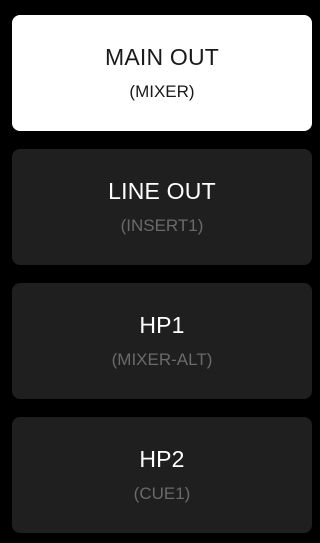 The height and width of the screenshot is (543, 320). Describe the element at coordinates (162, 459) in the screenshot. I see `hp2-label: HP2` at that location.